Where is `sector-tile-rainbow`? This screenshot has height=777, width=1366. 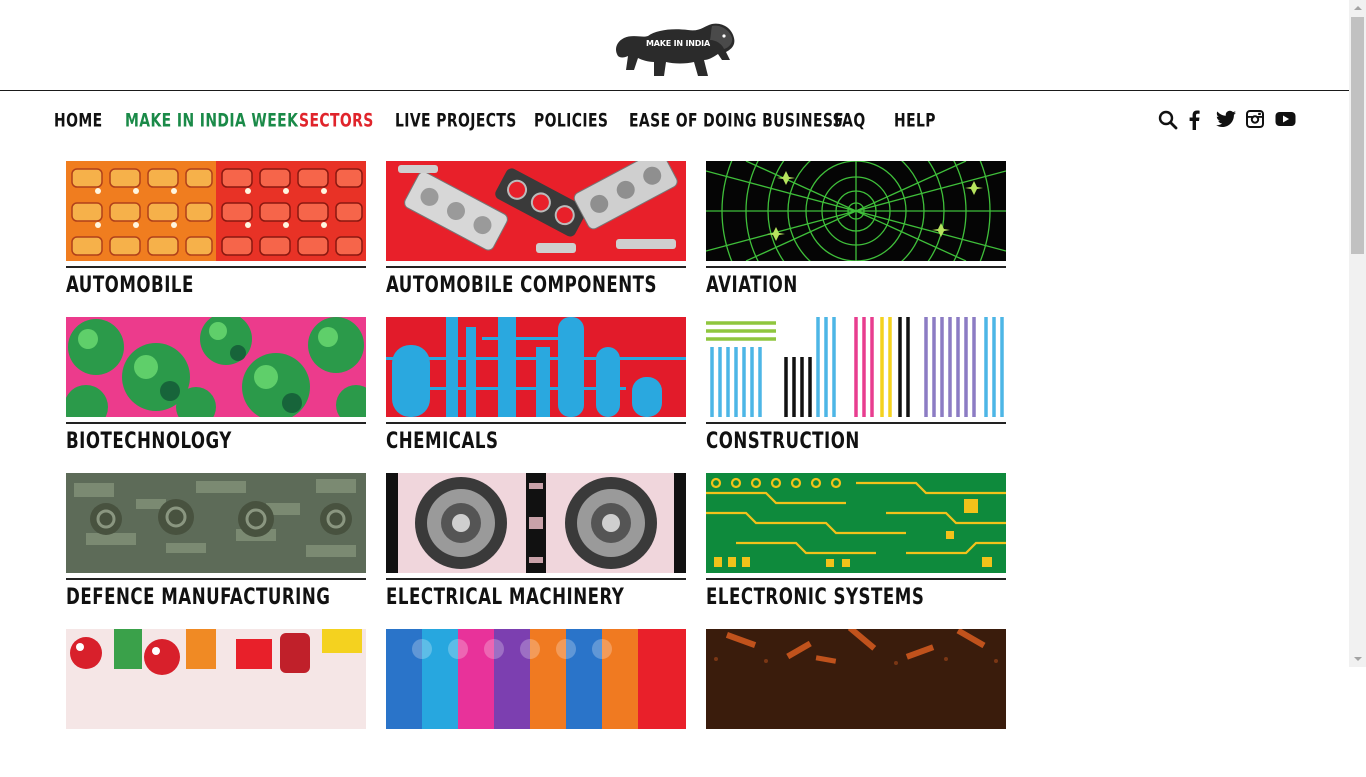
sector-tile-rainbow is located at coordinates (536, 703).